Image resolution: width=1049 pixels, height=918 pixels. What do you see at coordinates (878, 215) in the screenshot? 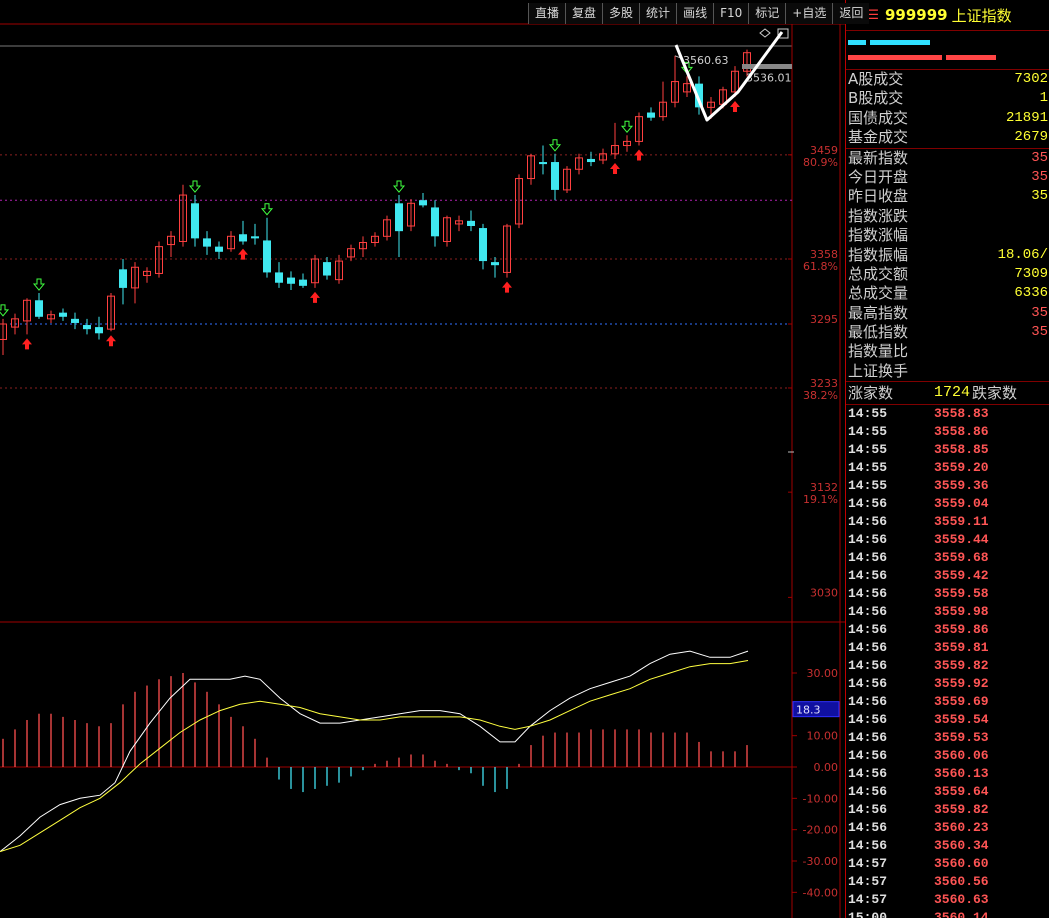
I see `stat-label: 指数涨跌` at bounding box center [878, 215].